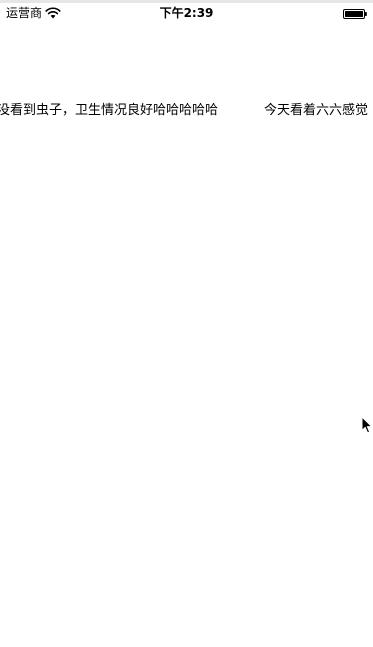  Describe the element at coordinates (316, 110) in the screenshot. I see `marquee-item: 今天看着六六感觉` at that location.